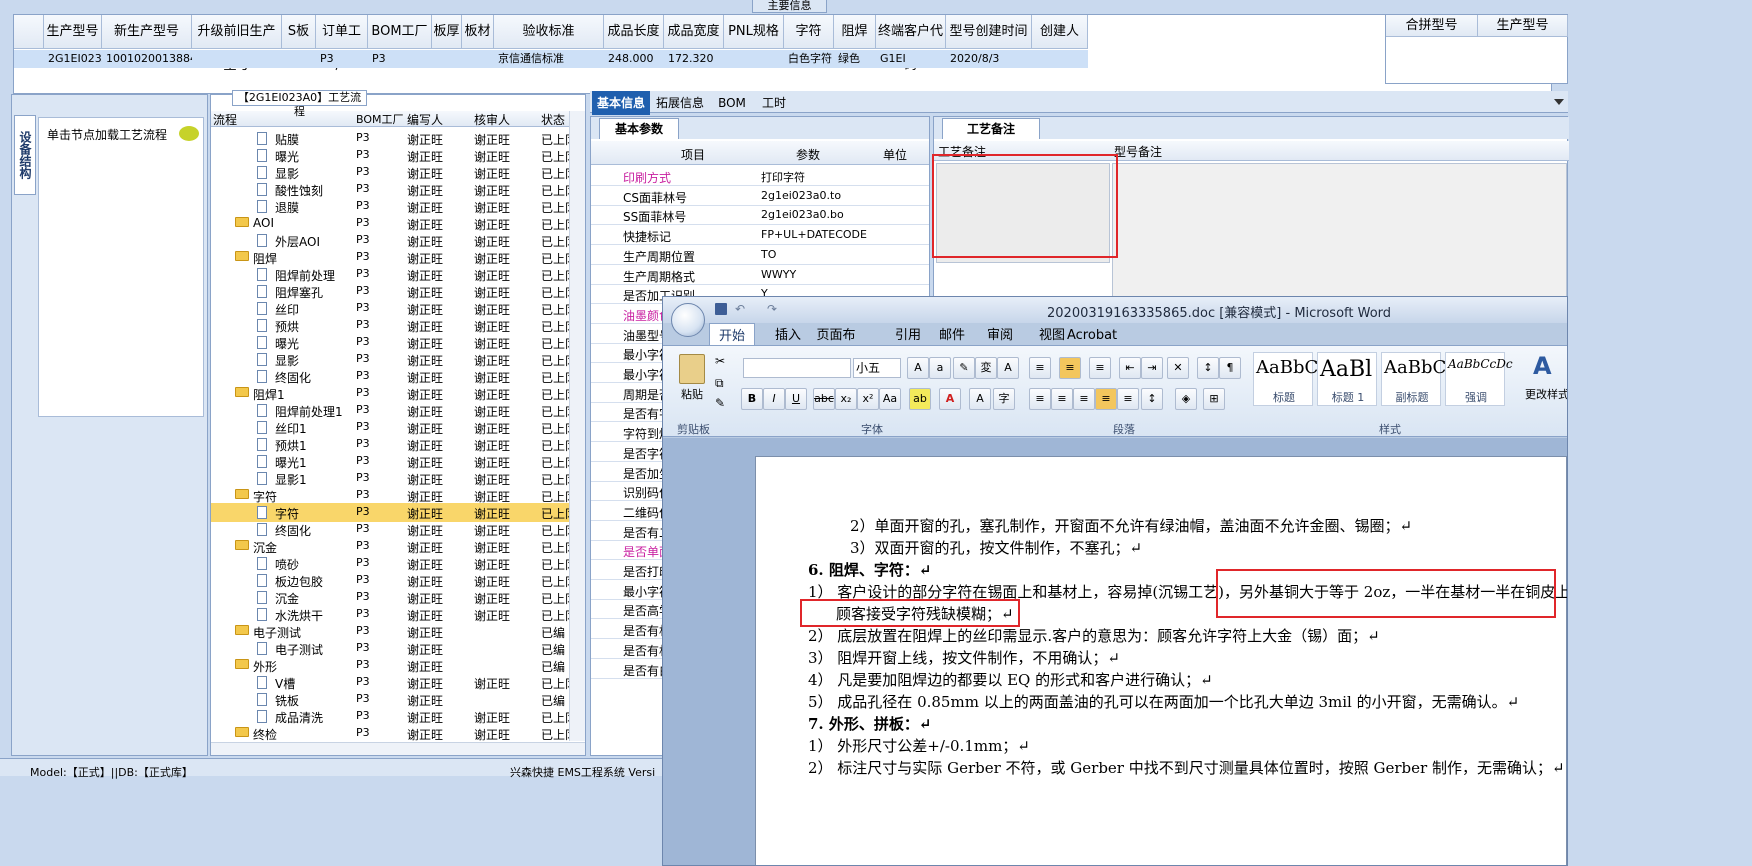 The height and width of the screenshot is (866, 1752). What do you see at coordinates (768, 254) in the screenshot?
I see `param-value: TO` at bounding box center [768, 254].